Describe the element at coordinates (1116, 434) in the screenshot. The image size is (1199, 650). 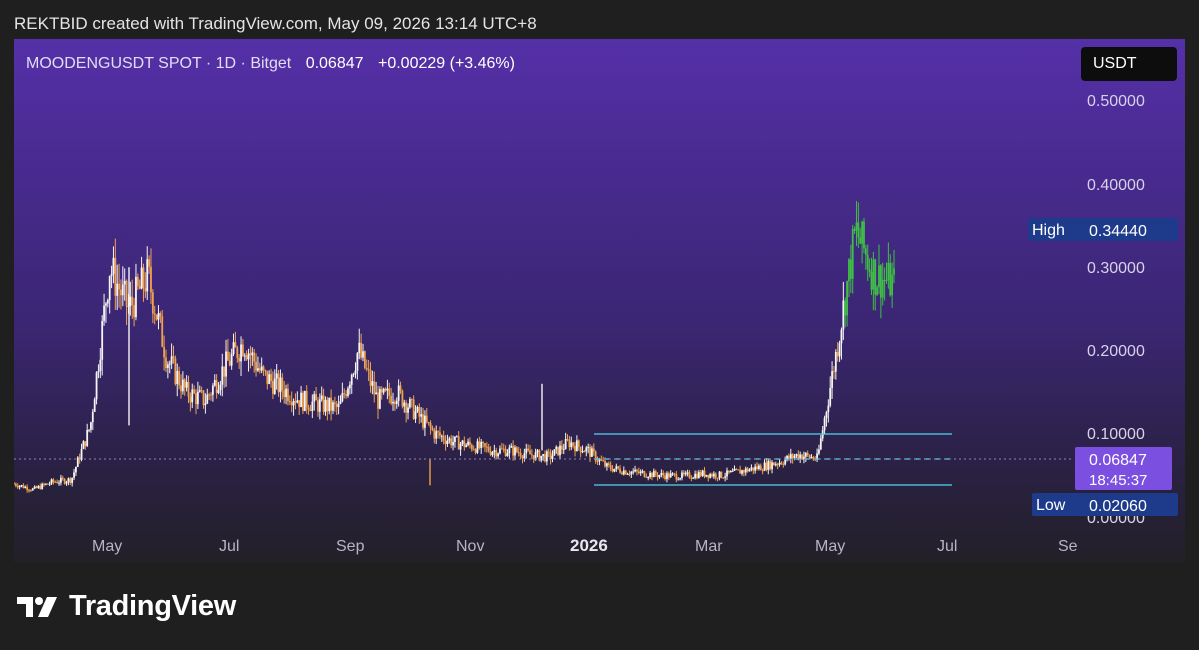
I see `y-tick-label: 0.10000` at that location.